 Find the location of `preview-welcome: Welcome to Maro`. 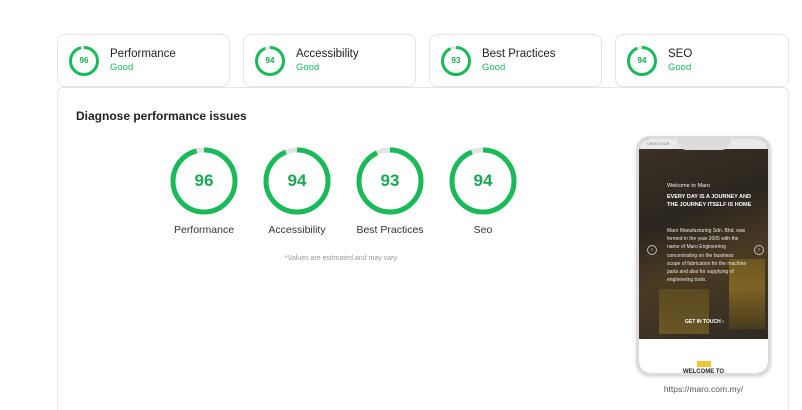

preview-welcome: Welcome to Maro is located at coordinates (688, 186).